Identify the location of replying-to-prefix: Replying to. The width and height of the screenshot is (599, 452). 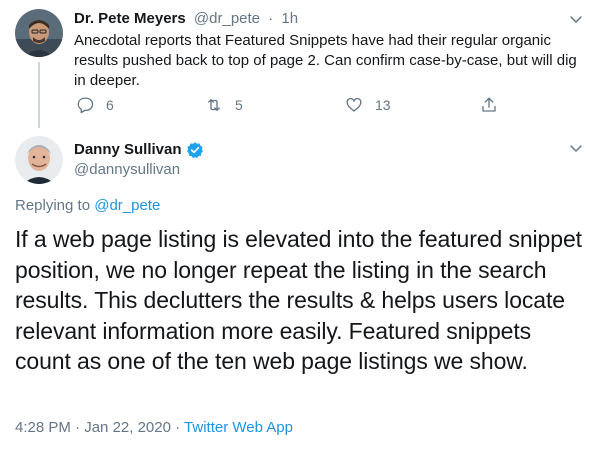
(55, 205).